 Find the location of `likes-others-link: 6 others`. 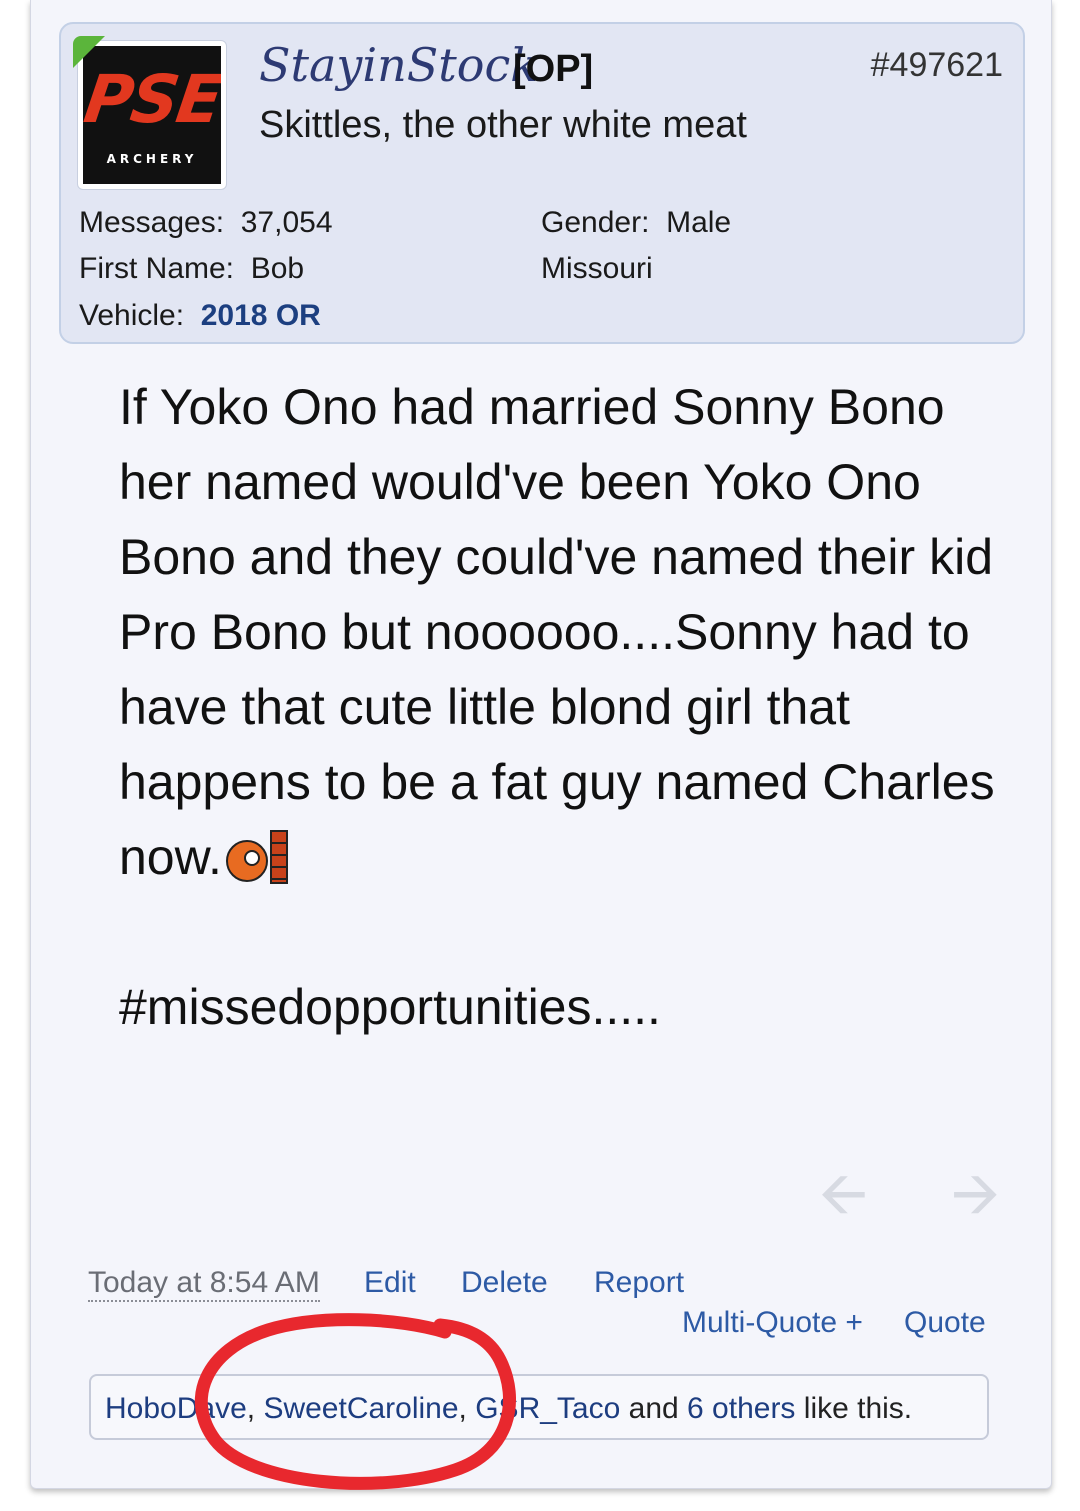

likes-others-link: 6 others is located at coordinates (741, 1408).